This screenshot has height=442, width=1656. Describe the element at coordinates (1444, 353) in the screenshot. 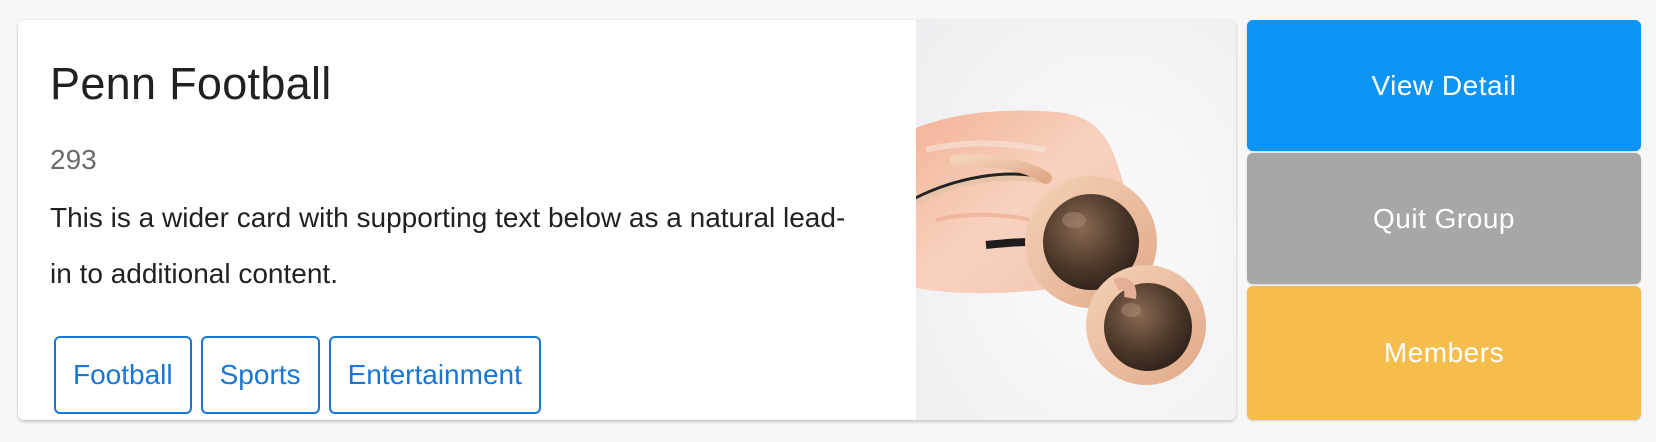

I see `members-button: Members` at that location.